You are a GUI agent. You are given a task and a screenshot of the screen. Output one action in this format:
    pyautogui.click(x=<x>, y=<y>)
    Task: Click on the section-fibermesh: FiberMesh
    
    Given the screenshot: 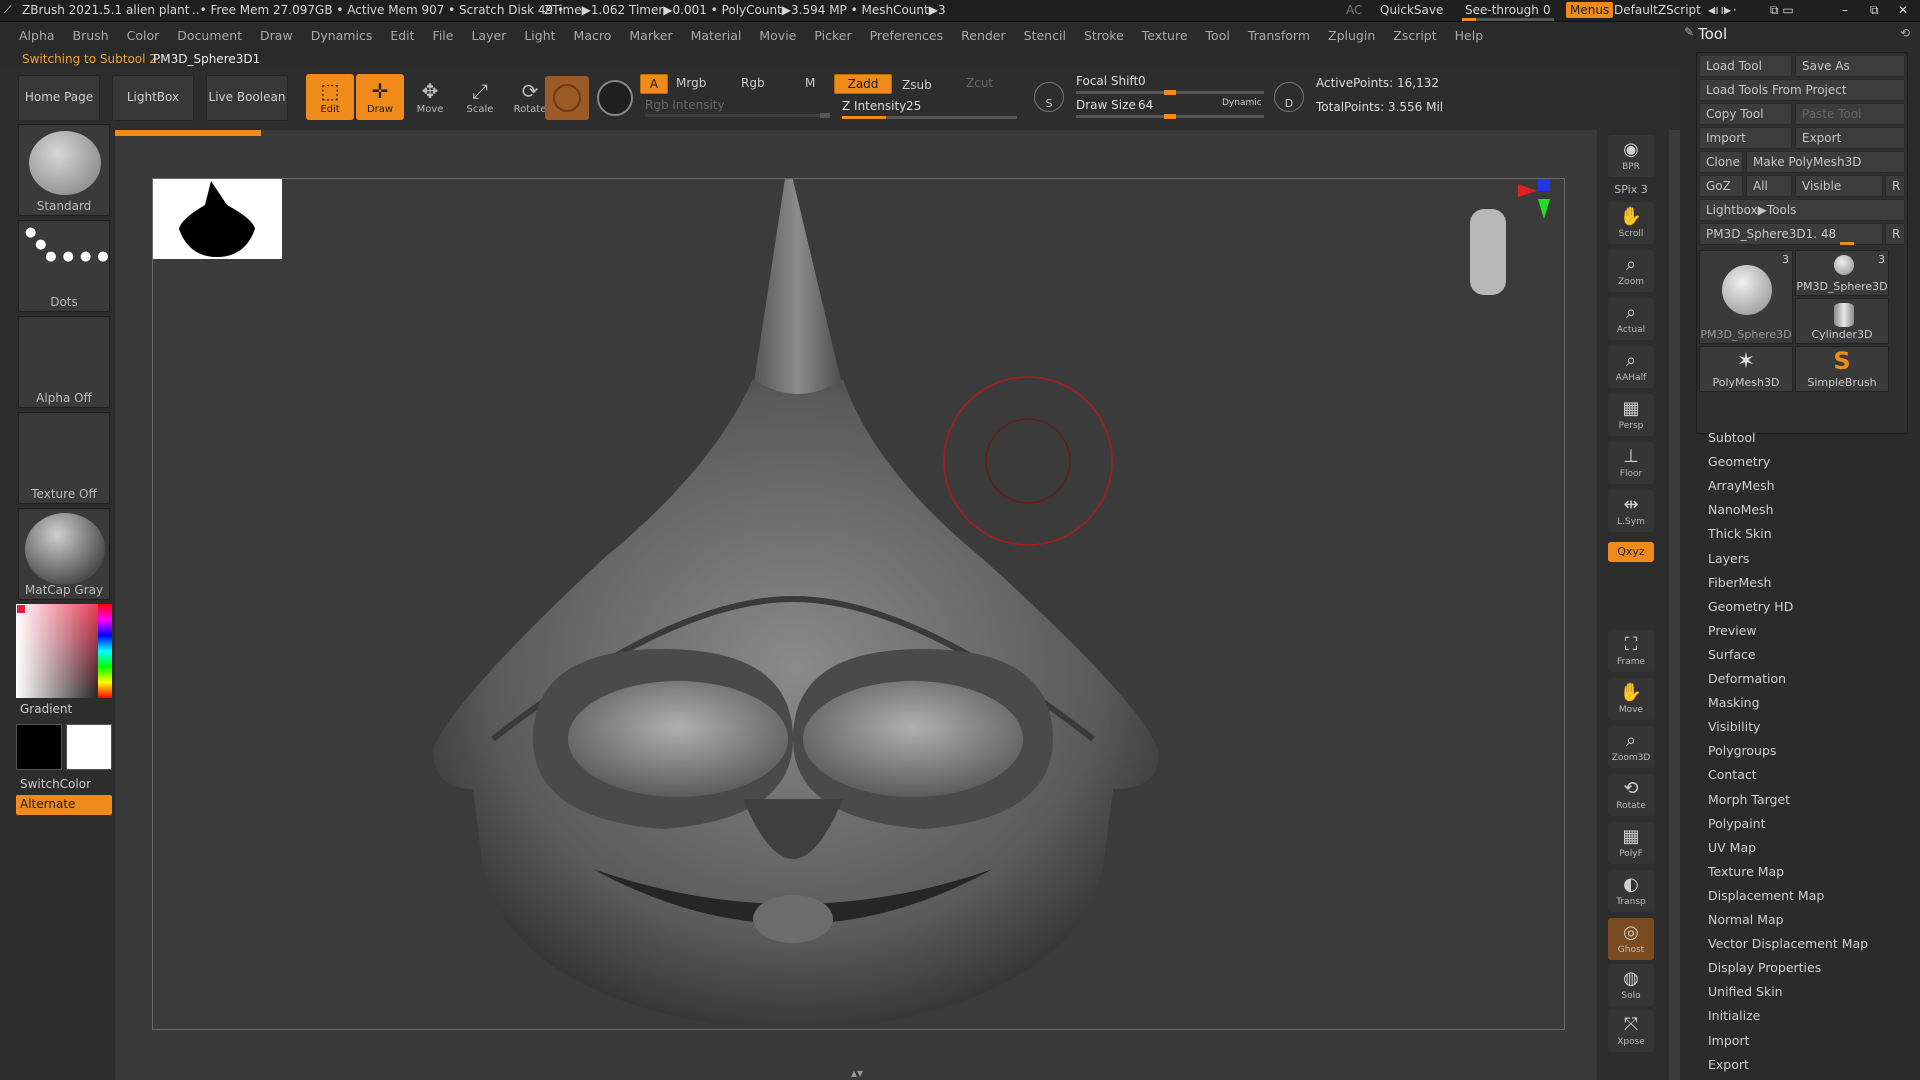 What is the action you would take?
    pyautogui.click(x=1739, y=582)
    